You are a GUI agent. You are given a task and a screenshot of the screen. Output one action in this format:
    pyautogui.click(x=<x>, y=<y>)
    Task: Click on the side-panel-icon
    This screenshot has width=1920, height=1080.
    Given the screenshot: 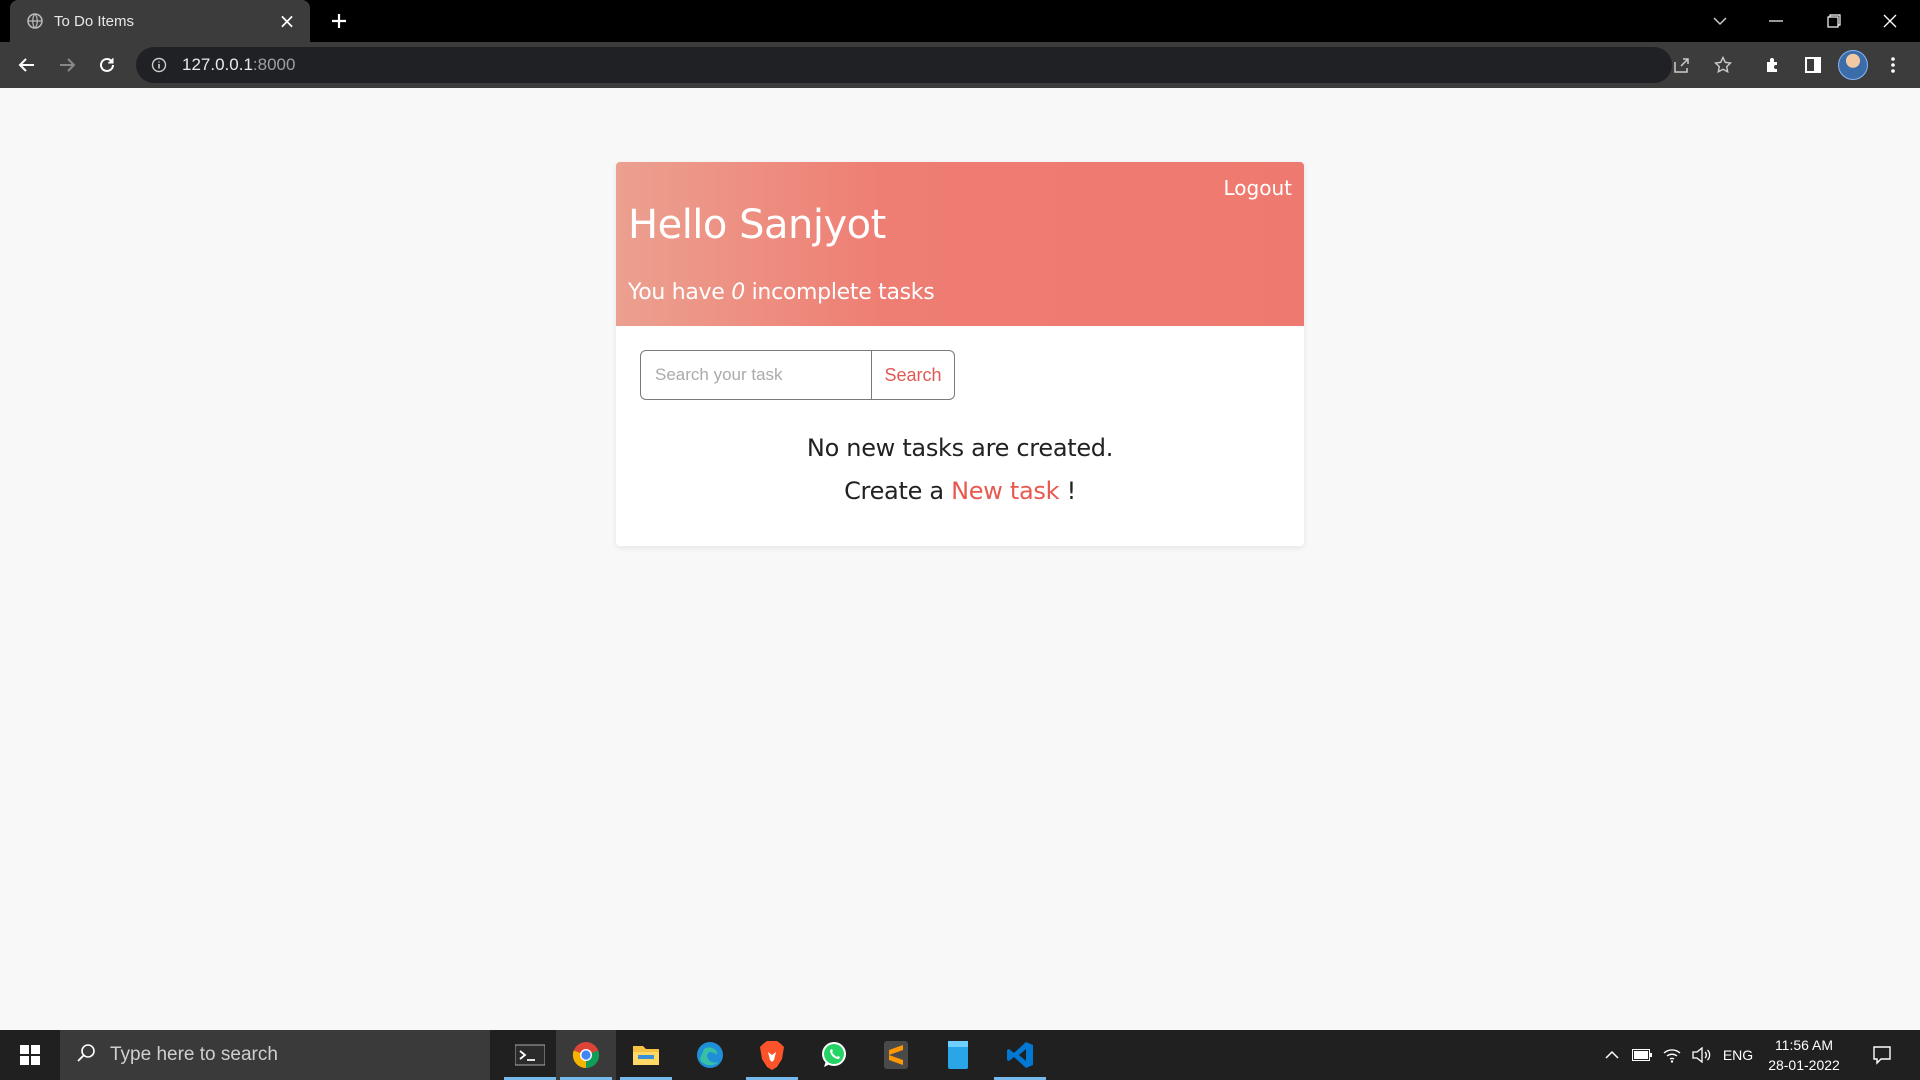 What is the action you would take?
    pyautogui.click(x=1813, y=65)
    